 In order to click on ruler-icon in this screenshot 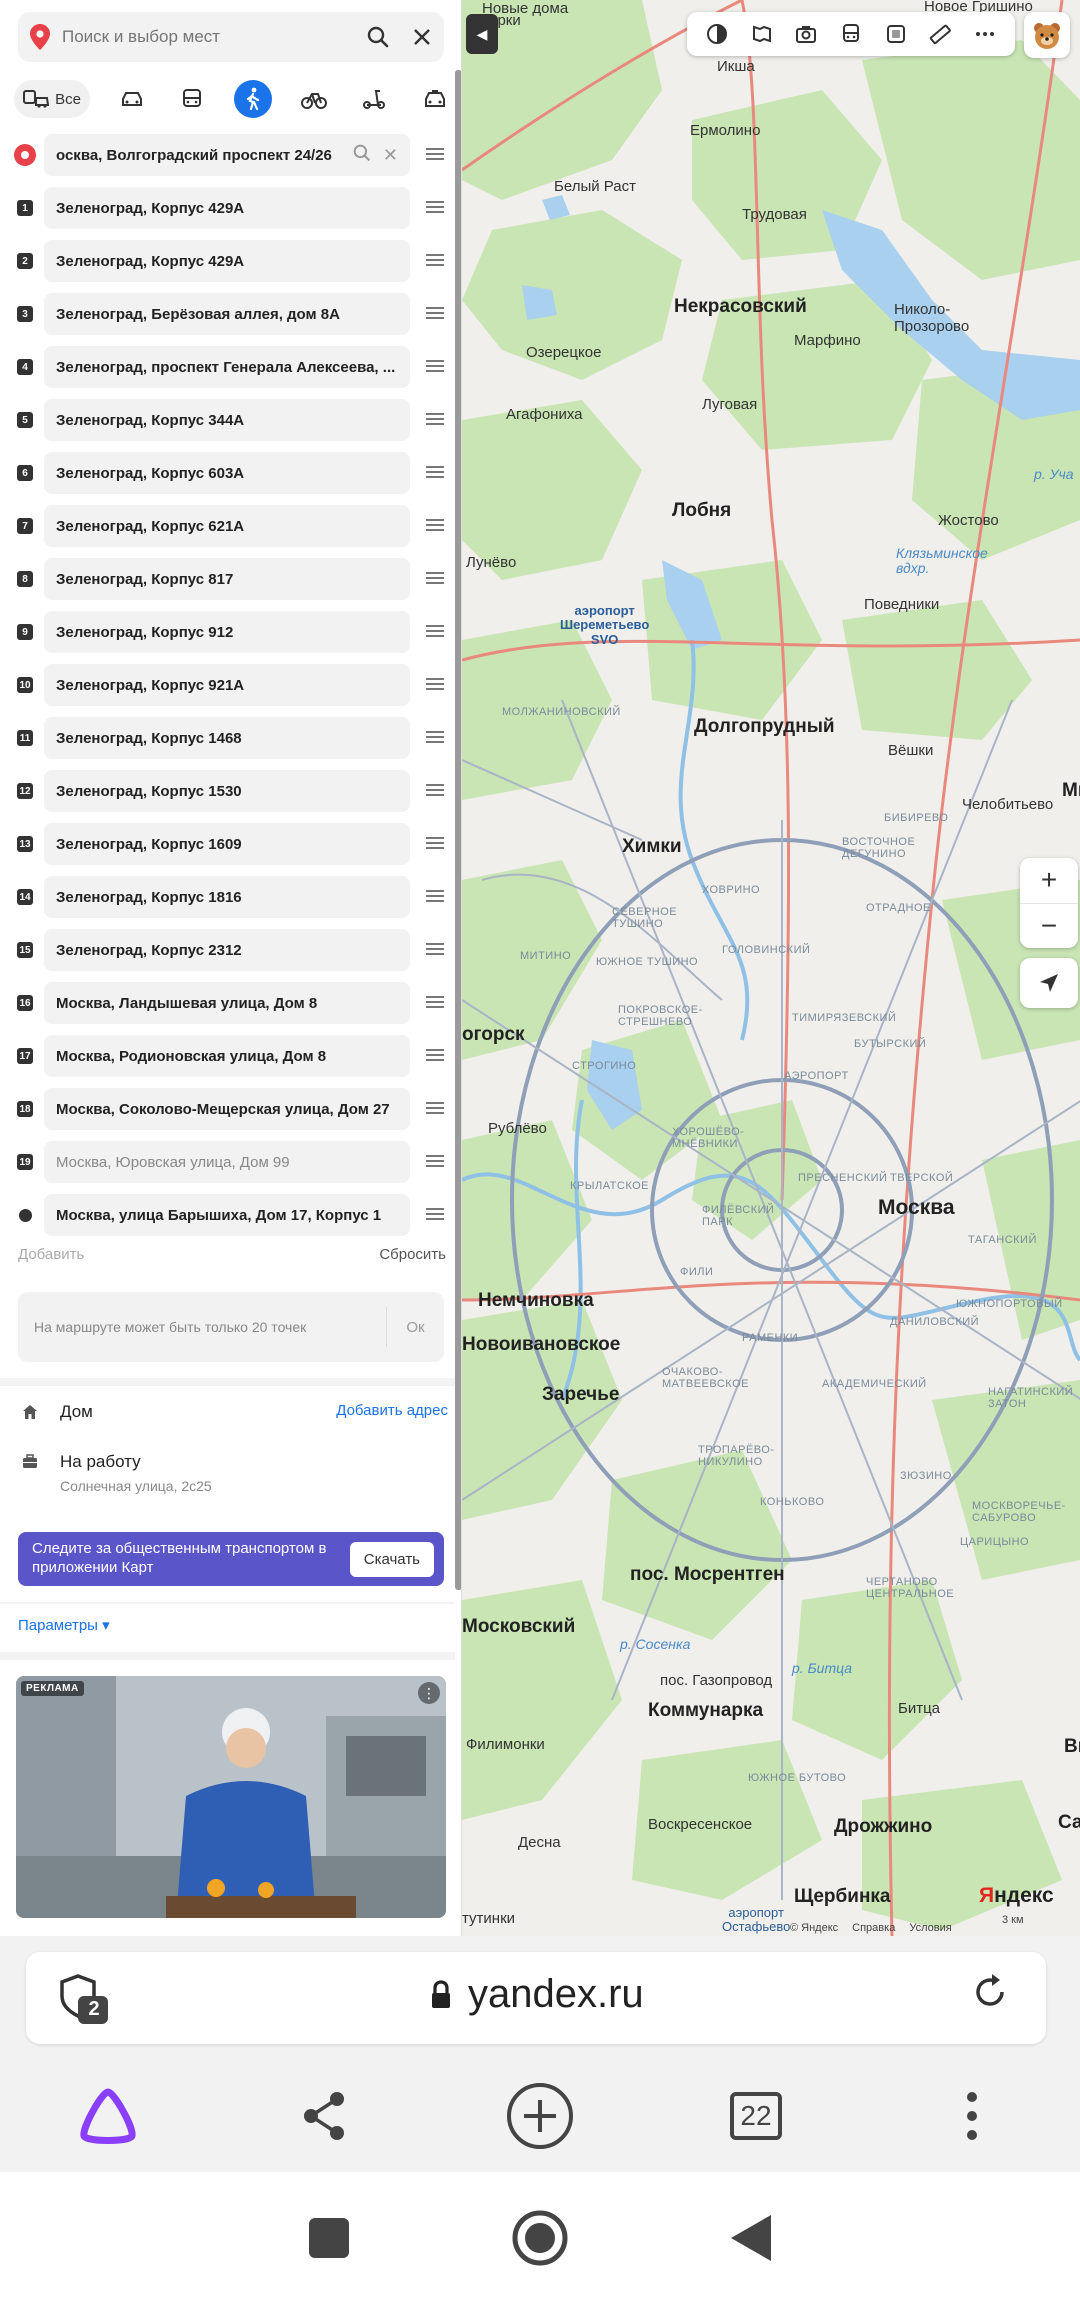, I will do `click(940, 34)`.